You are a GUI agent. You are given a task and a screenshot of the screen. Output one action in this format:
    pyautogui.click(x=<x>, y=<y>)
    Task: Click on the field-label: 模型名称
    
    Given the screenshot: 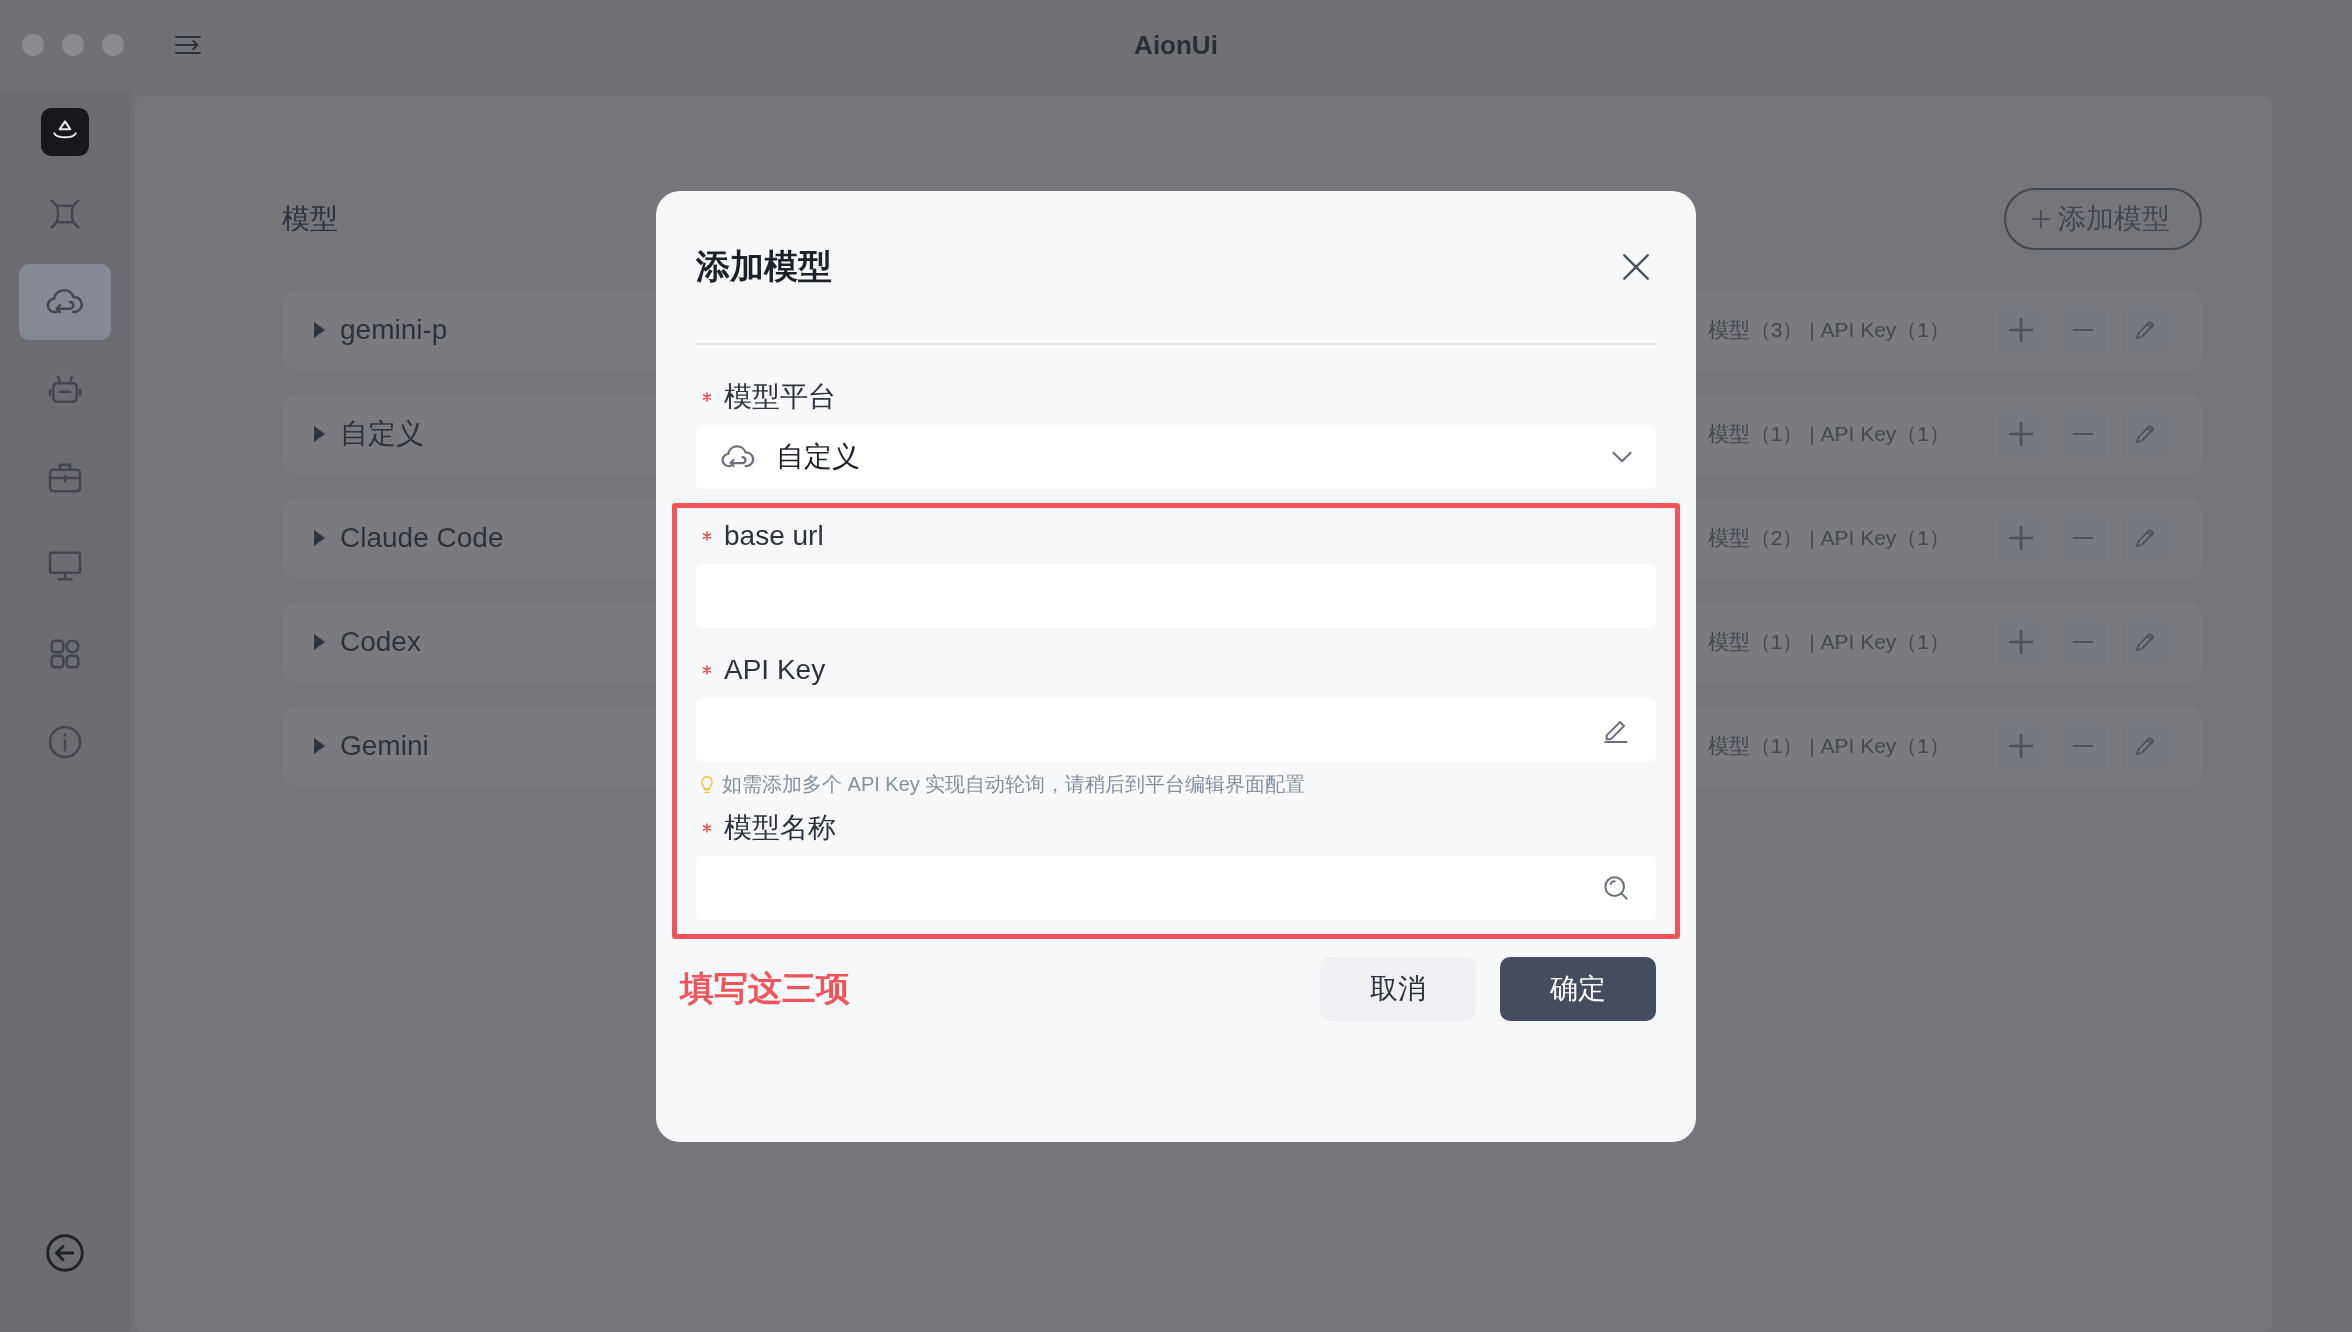 What is the action you would take?
    pyautogui.click(x=780, y=827)
    